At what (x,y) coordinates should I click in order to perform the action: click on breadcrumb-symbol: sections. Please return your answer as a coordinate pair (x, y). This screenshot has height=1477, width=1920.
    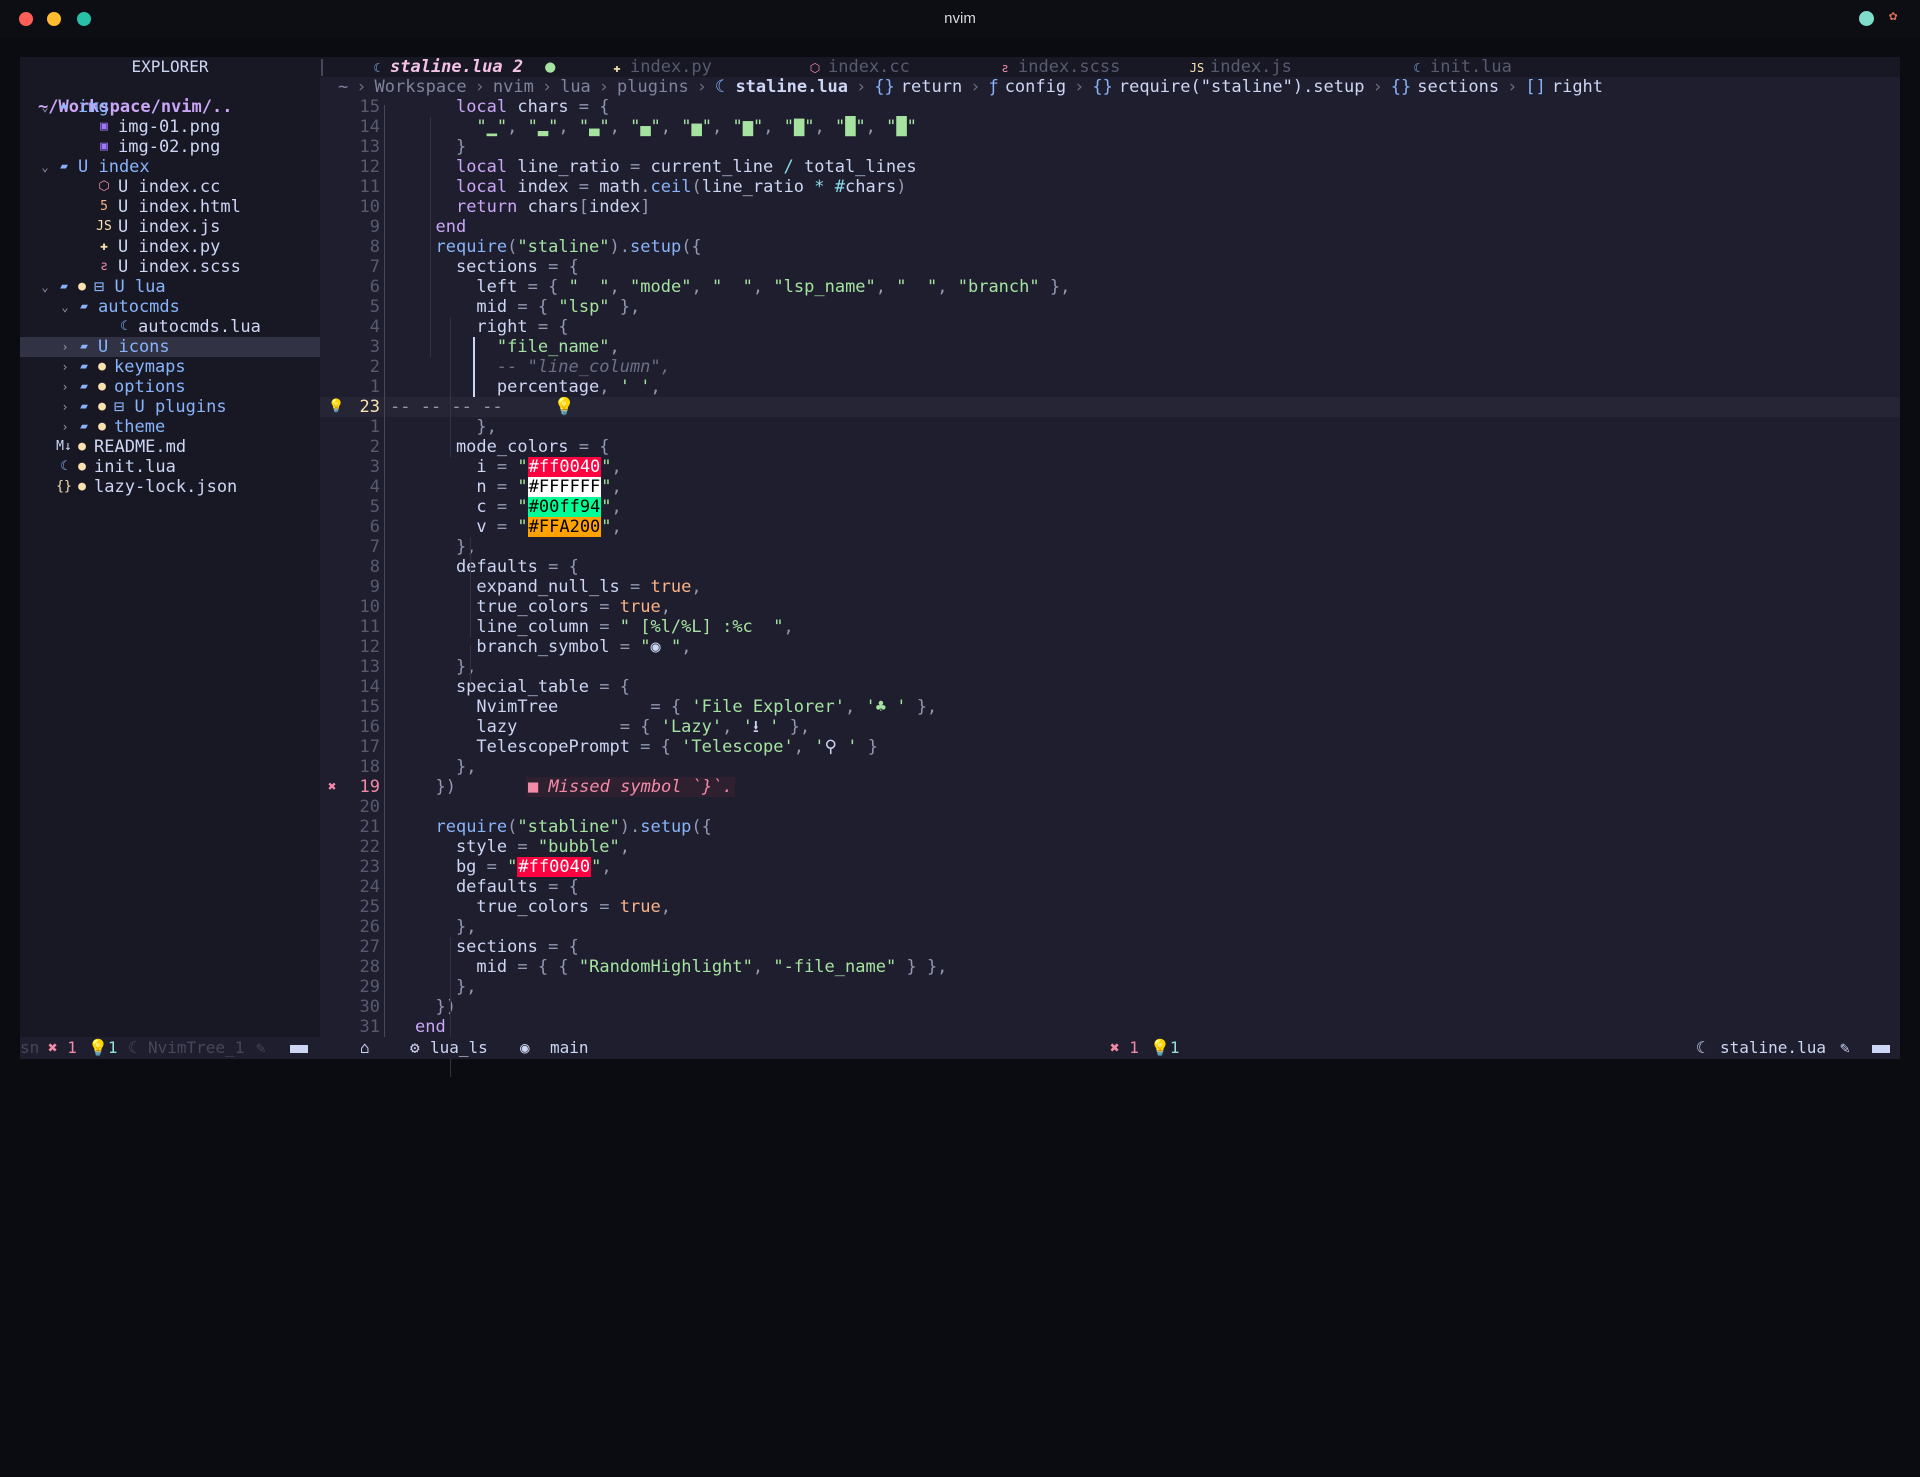
    Looking at the image, I should click on (1458, 87).